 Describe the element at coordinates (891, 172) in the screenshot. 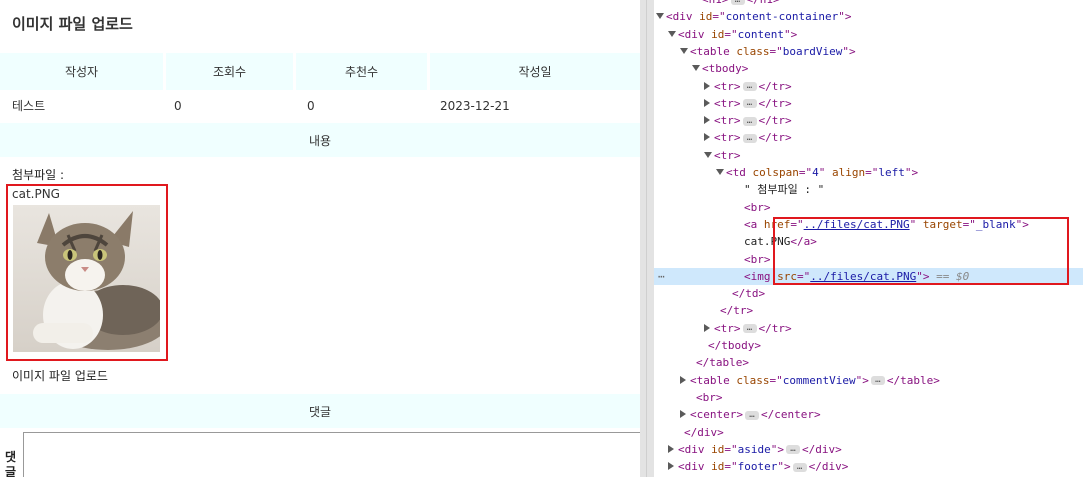

I see `dom-token: left` at that location.